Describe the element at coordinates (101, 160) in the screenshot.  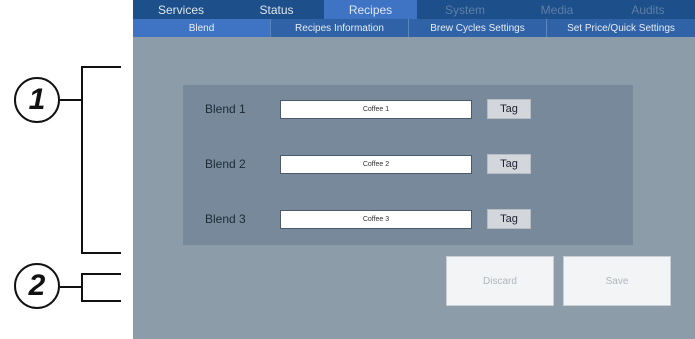
I see `callout-1-bracket` at that location.